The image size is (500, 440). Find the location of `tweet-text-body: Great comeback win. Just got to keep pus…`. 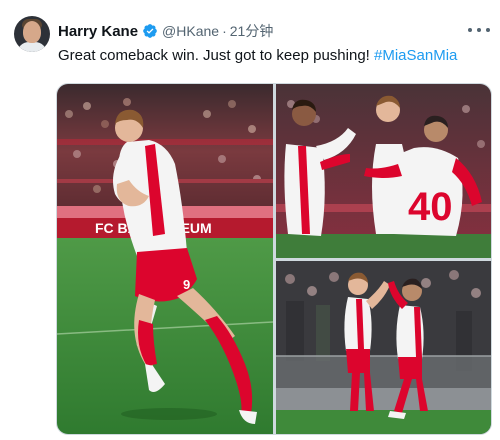

tweet-text-body: Great comeback win. Just got to keep pus… is located at coordinates (216, 55).